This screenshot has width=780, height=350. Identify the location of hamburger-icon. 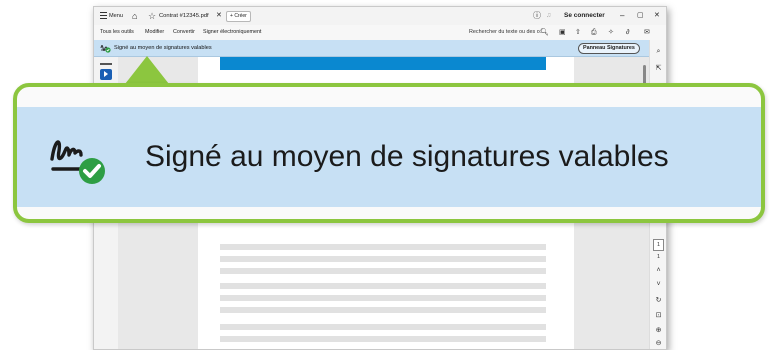
(103, 16).